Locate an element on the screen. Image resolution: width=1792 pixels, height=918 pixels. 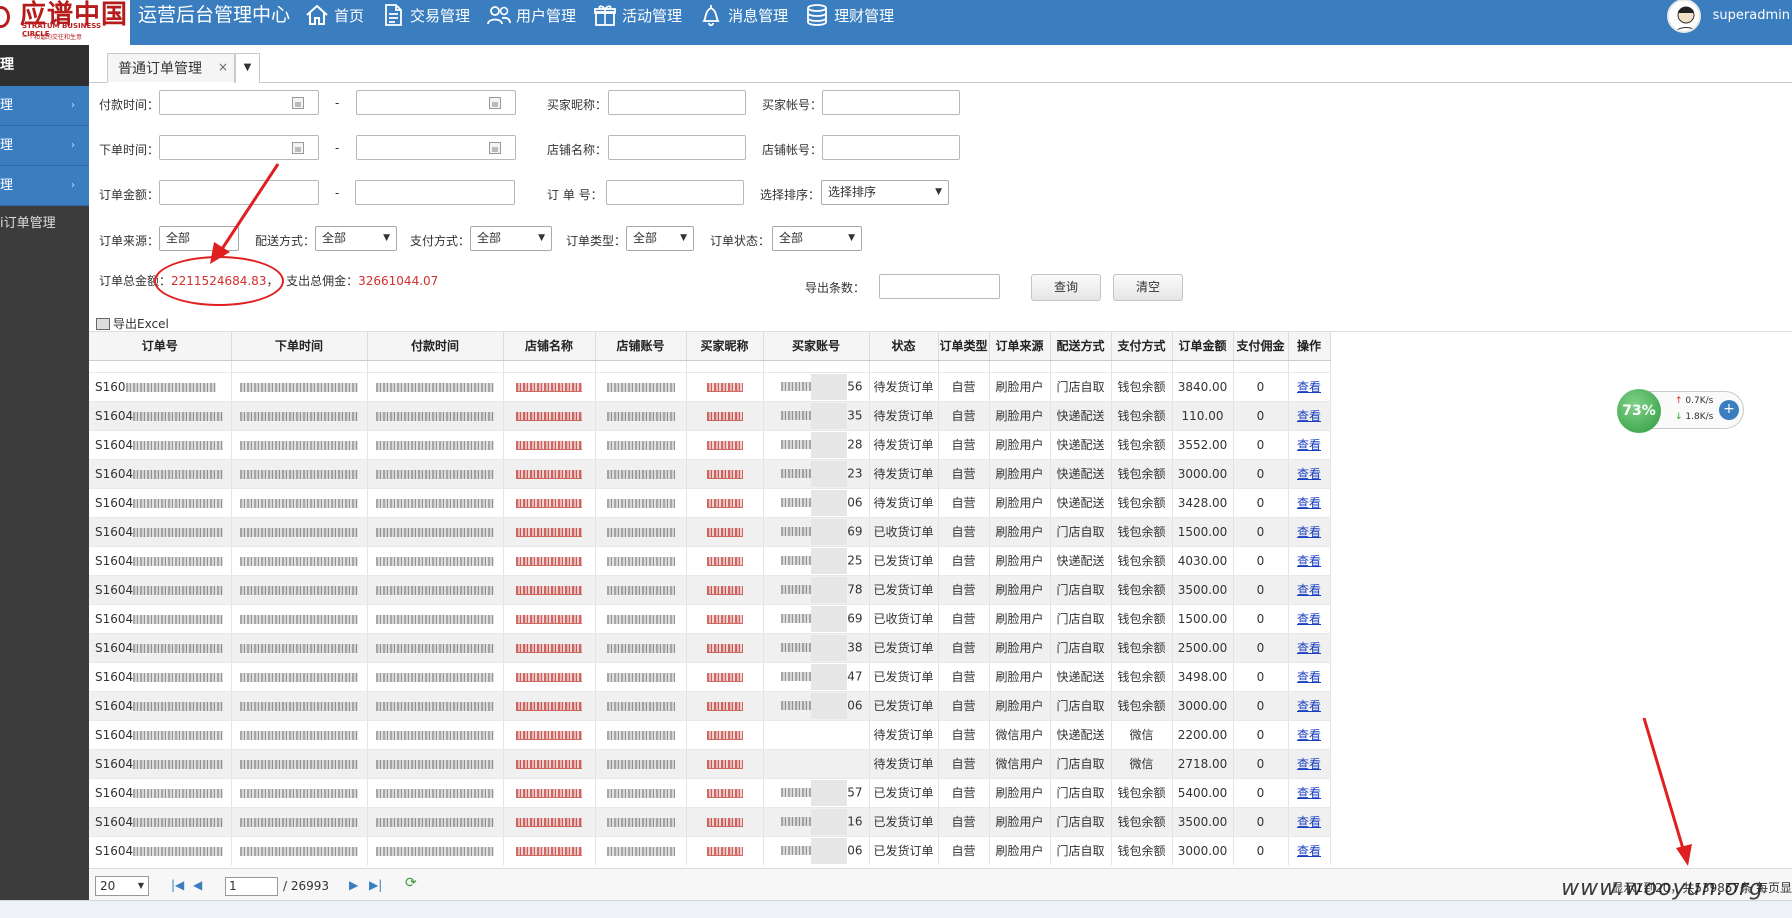
clear-button: 清空 is located at coordinates (1148, 287).